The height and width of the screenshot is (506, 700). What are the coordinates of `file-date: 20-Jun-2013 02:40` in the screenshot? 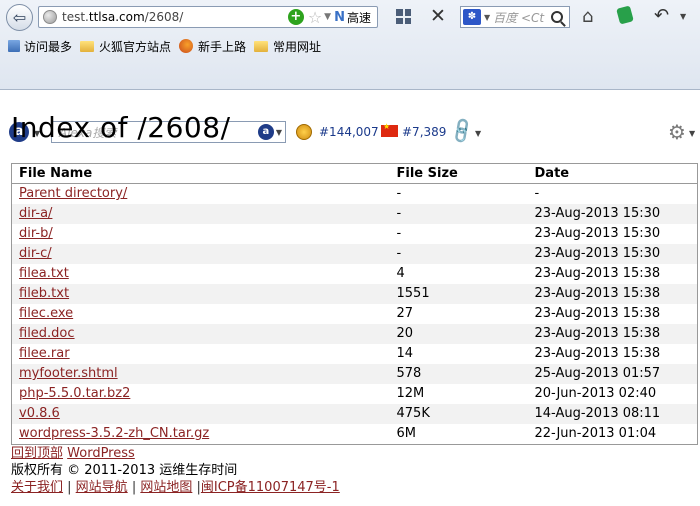 It's located at (595, 393).